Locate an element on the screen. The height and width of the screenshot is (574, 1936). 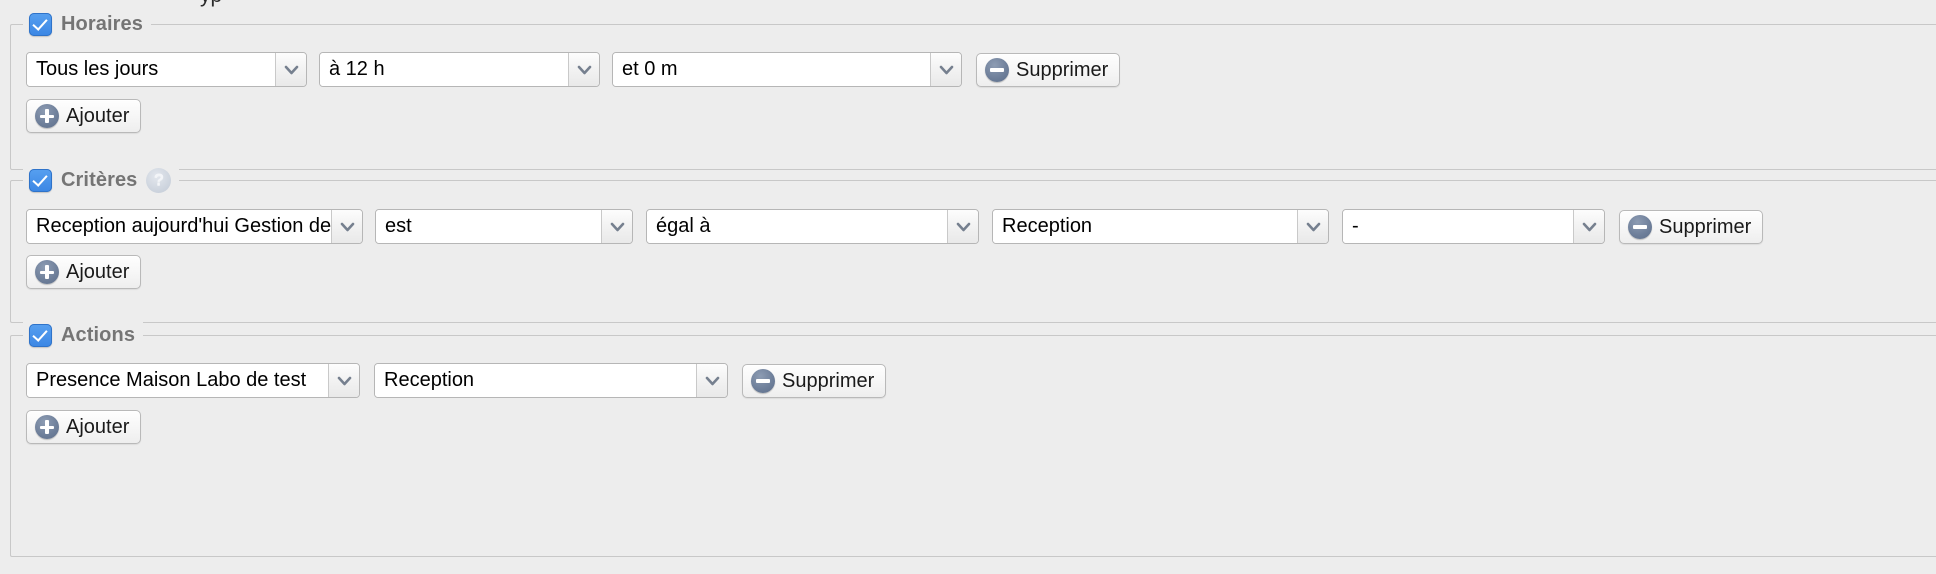
criteres-delete-button: Supprimer is located at coordinates (1691, 226).